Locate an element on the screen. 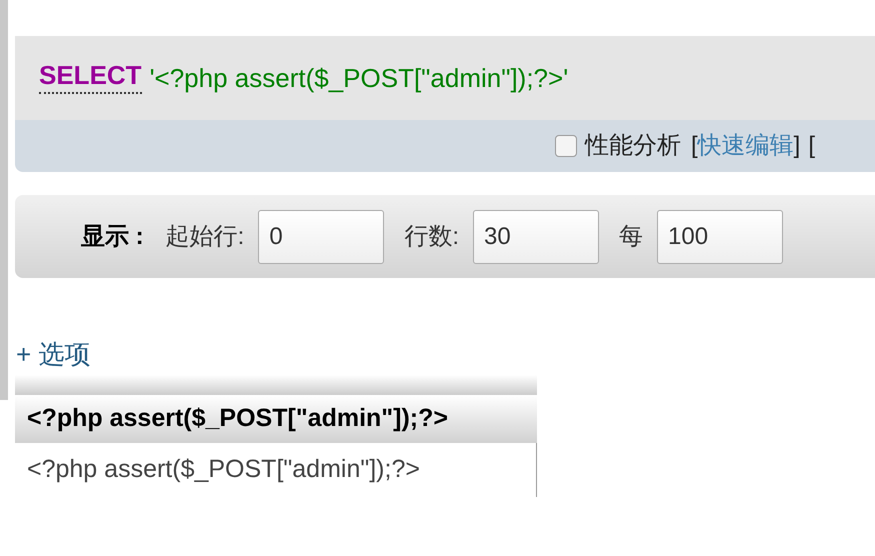 The image size is (875, 556). profiling-label: 性能分析 is located at coordinates (633, 146).